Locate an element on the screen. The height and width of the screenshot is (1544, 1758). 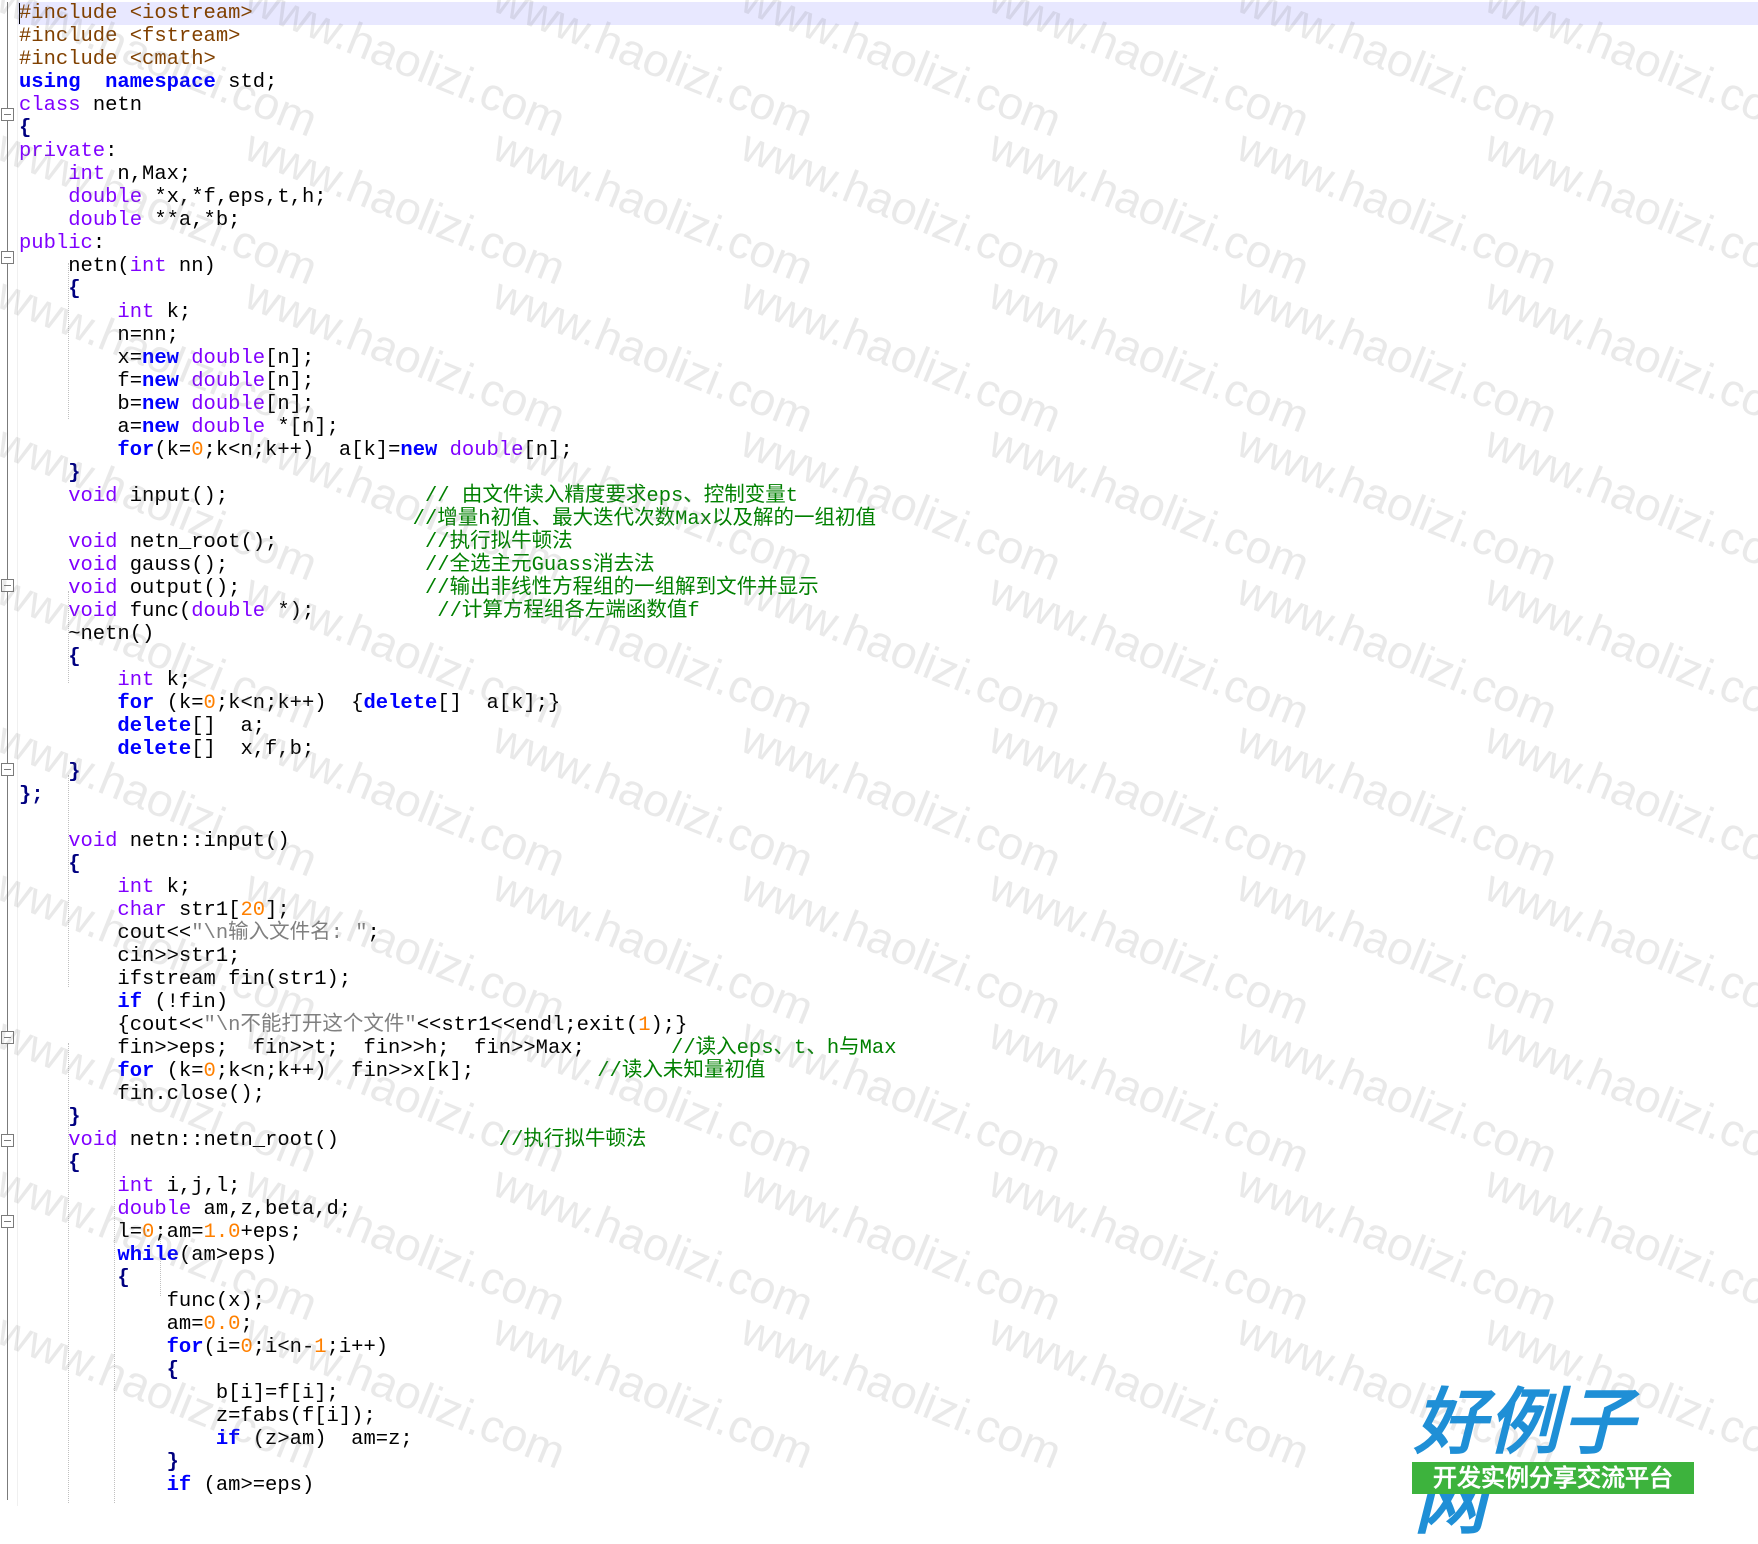
code-line: double **a,*b; is located at coordinates (458, 220).